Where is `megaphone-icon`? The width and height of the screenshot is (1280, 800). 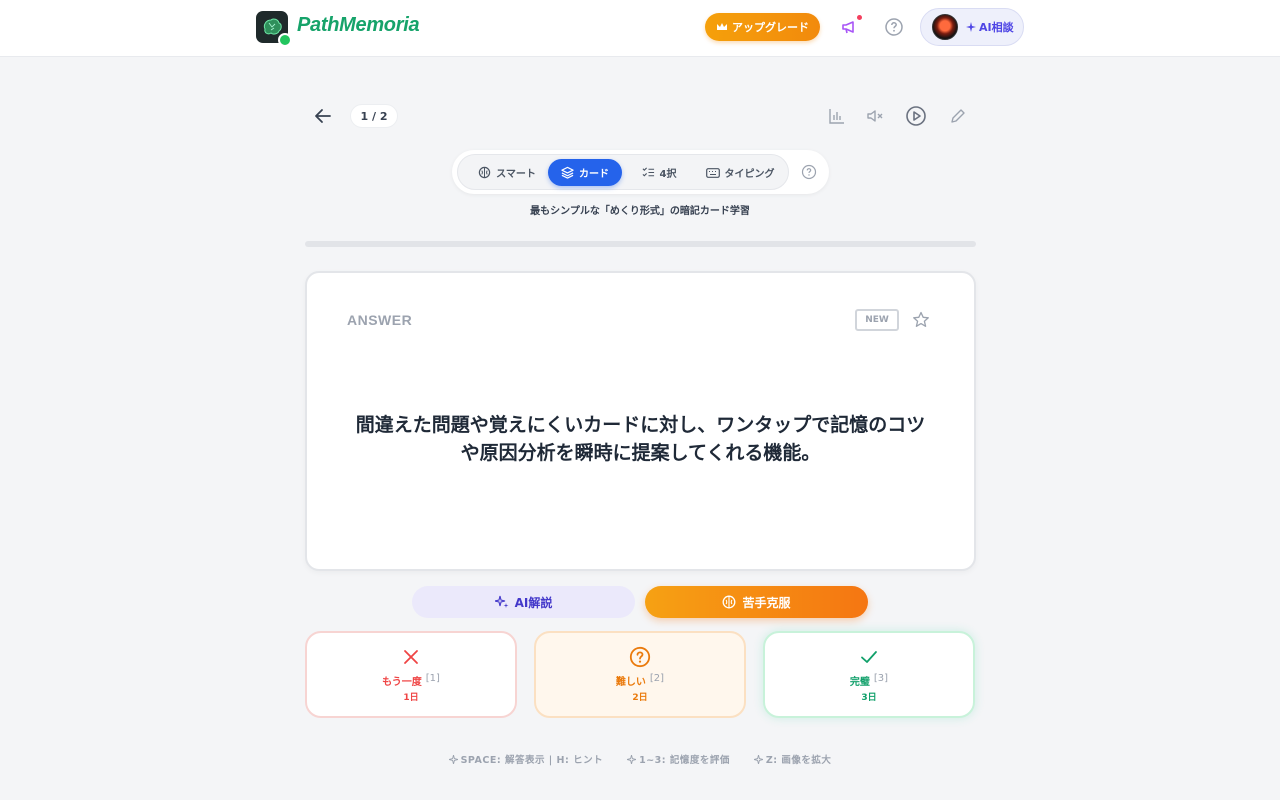 megaphone-icon is located at coordinates (848, 27).